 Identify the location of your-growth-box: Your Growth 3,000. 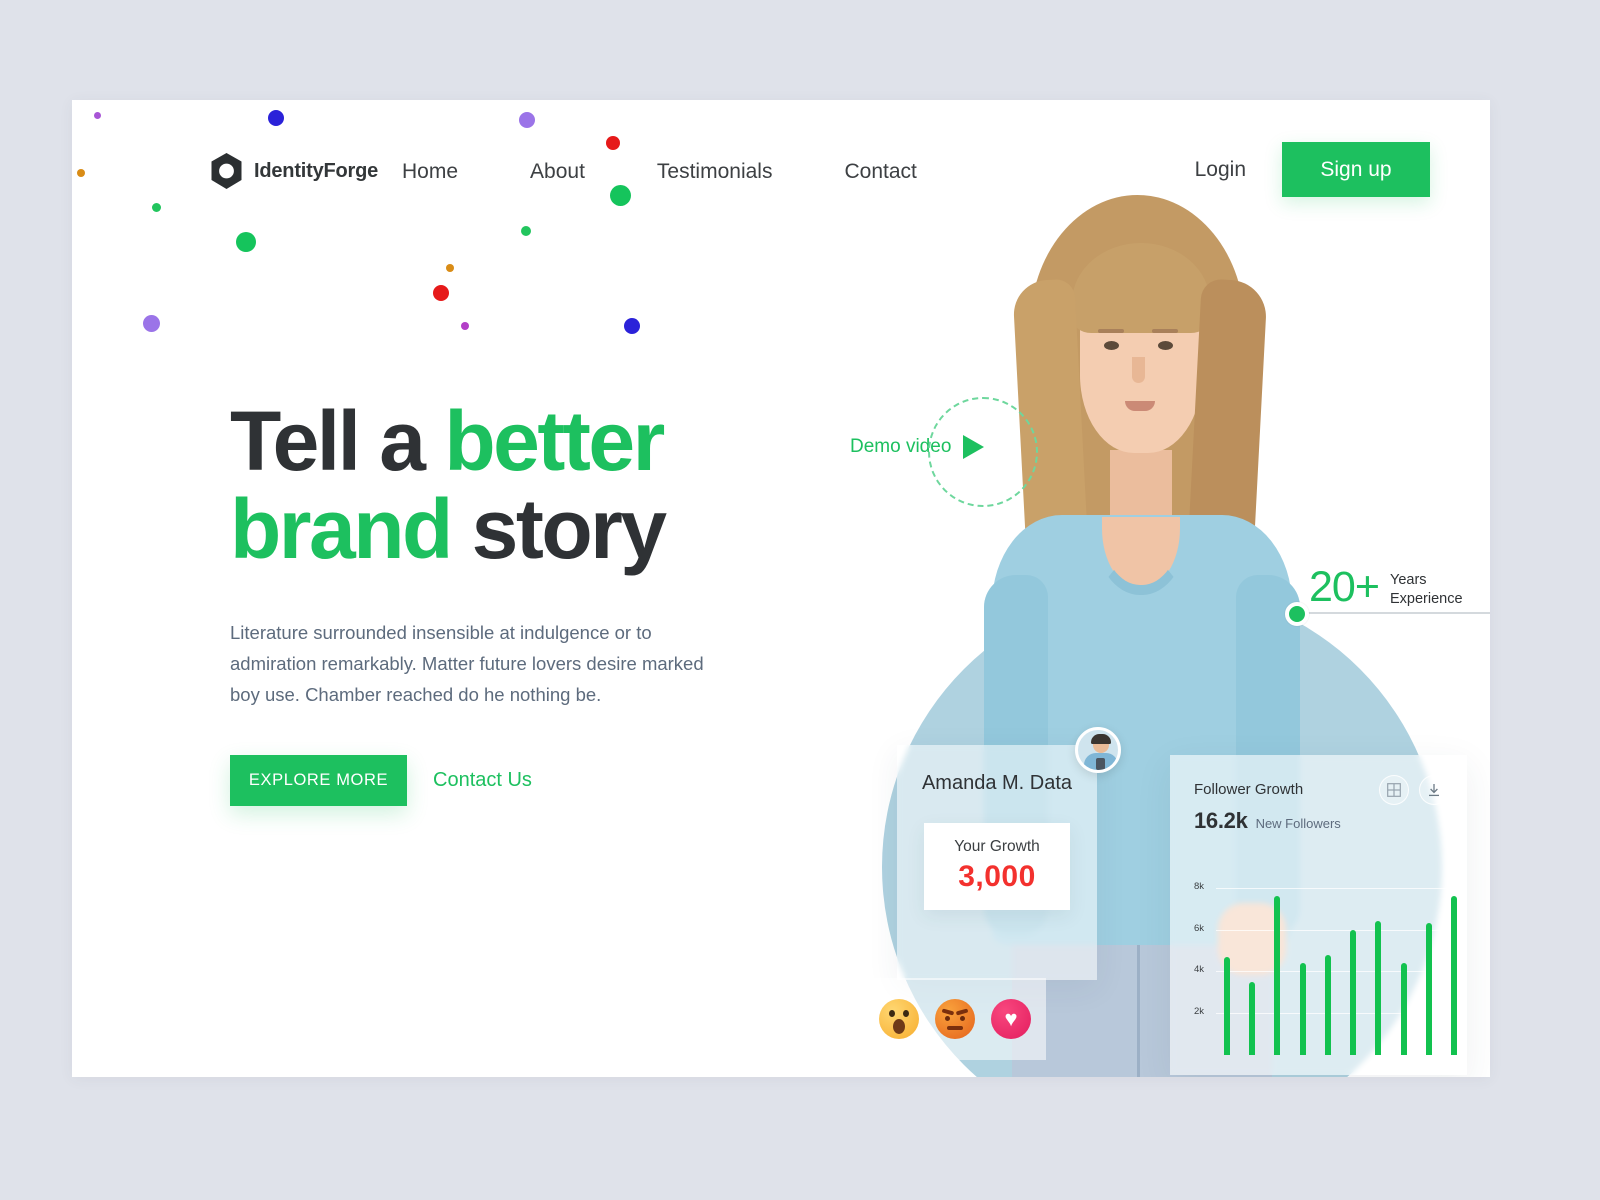
(997, 866).